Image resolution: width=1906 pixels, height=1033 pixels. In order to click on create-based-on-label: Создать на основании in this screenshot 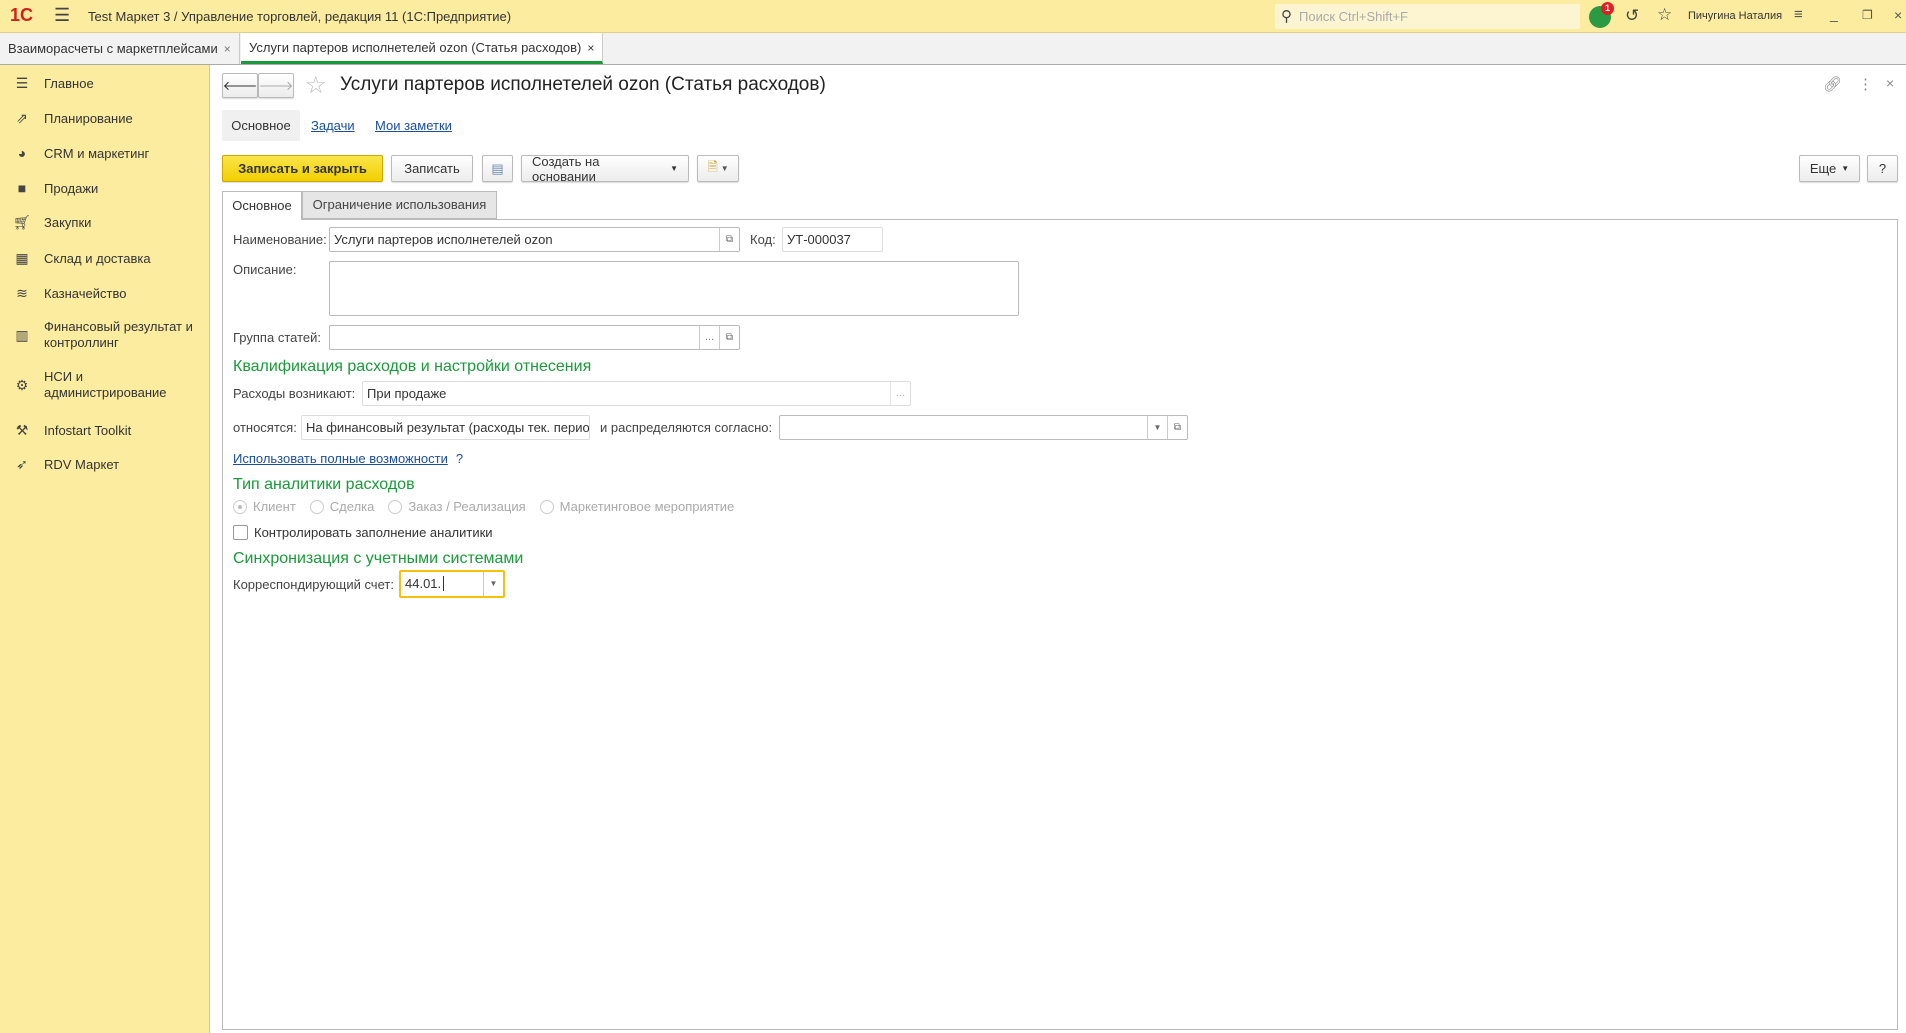, I will do `click(566, 168)`.